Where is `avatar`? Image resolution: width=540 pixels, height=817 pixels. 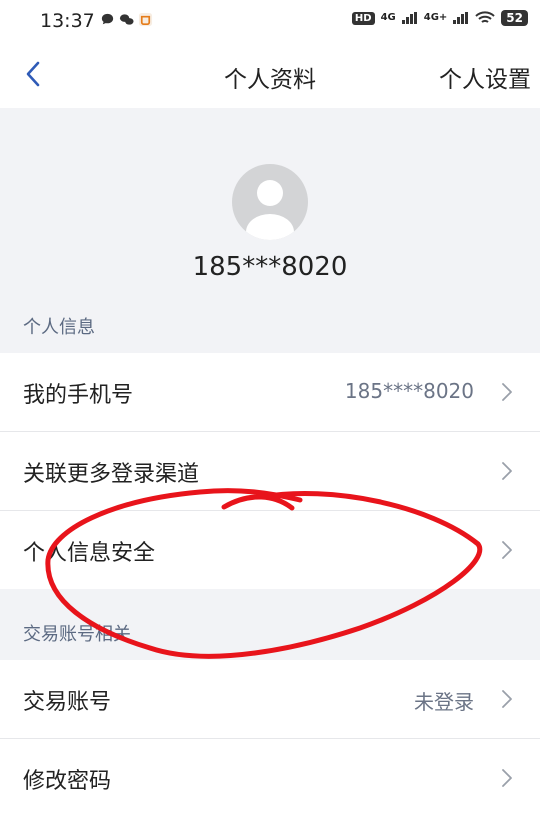
avatar is located at coordinates (270, 202).